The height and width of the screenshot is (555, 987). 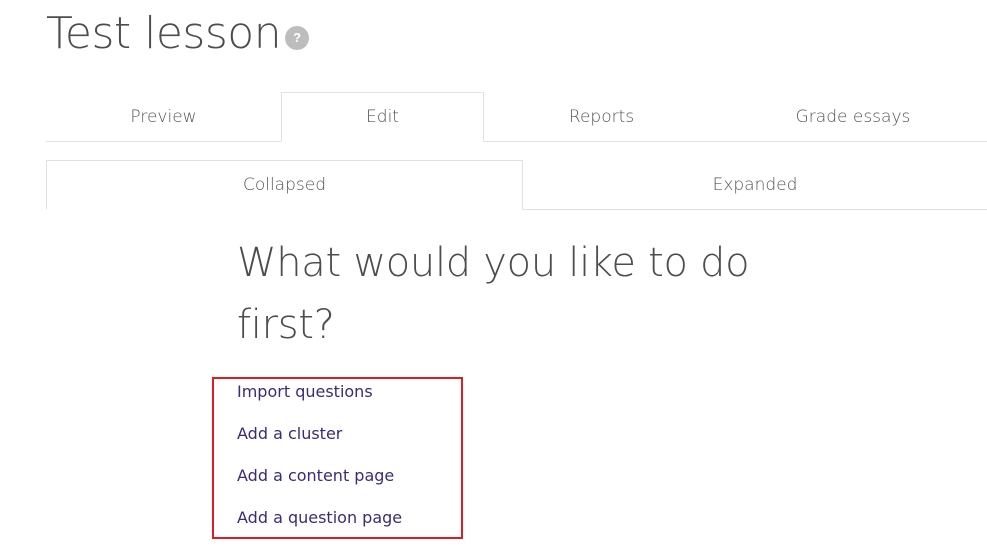 I want to click on tab-edit: Edit, so click(x=382, y=117).